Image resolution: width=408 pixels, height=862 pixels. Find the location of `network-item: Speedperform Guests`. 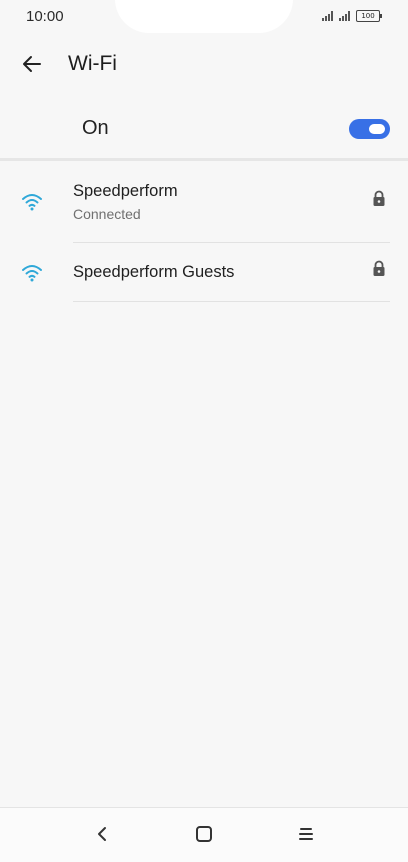

network-item: Speedperform Guests is located at coordinates (204, 272).